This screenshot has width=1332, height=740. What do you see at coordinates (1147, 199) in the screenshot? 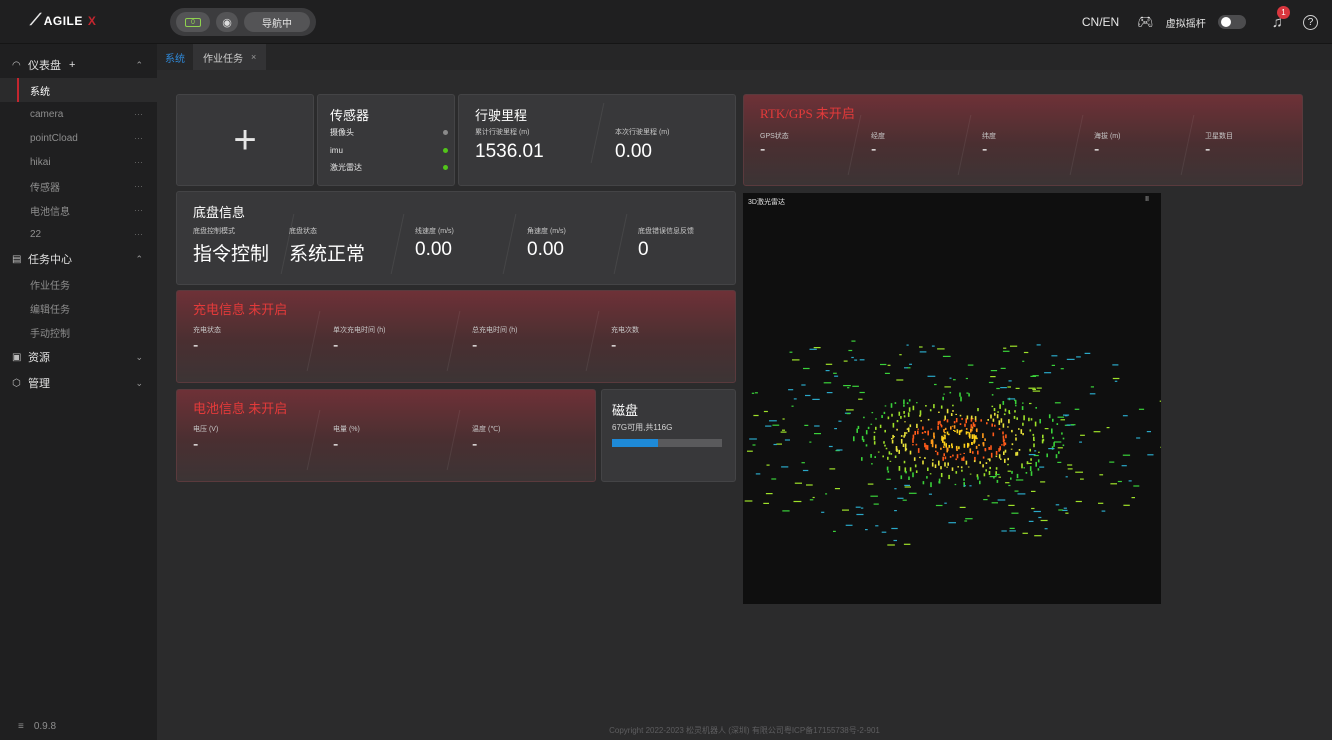
I see `pause-icon: II` at bounding box center [1147, 199].